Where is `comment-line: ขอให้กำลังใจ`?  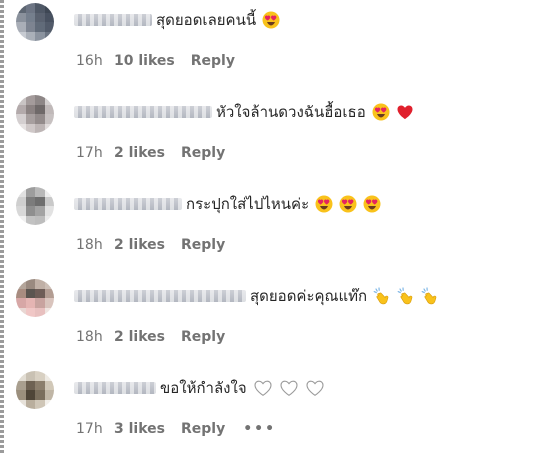 comment-line: ขอให้กำลังใจ is located at coordinates (199, 388).